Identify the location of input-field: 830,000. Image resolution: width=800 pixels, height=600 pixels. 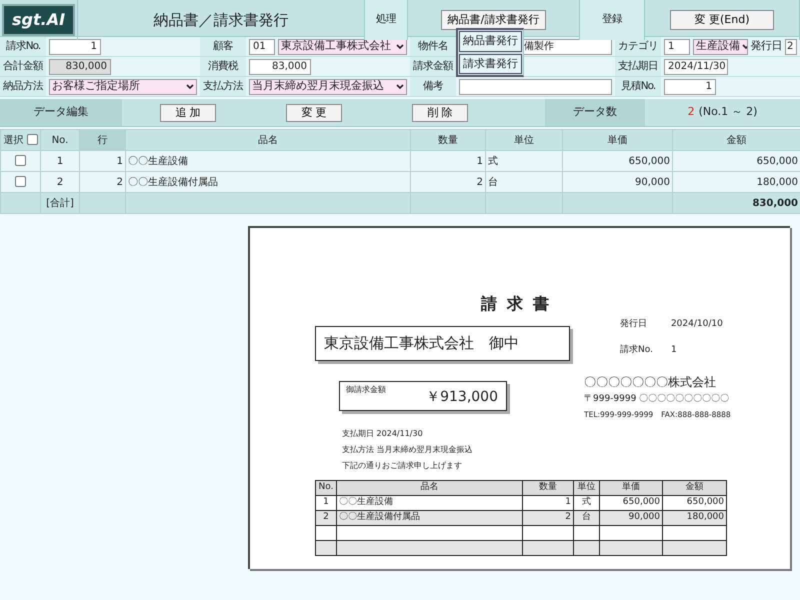
(80, 66).